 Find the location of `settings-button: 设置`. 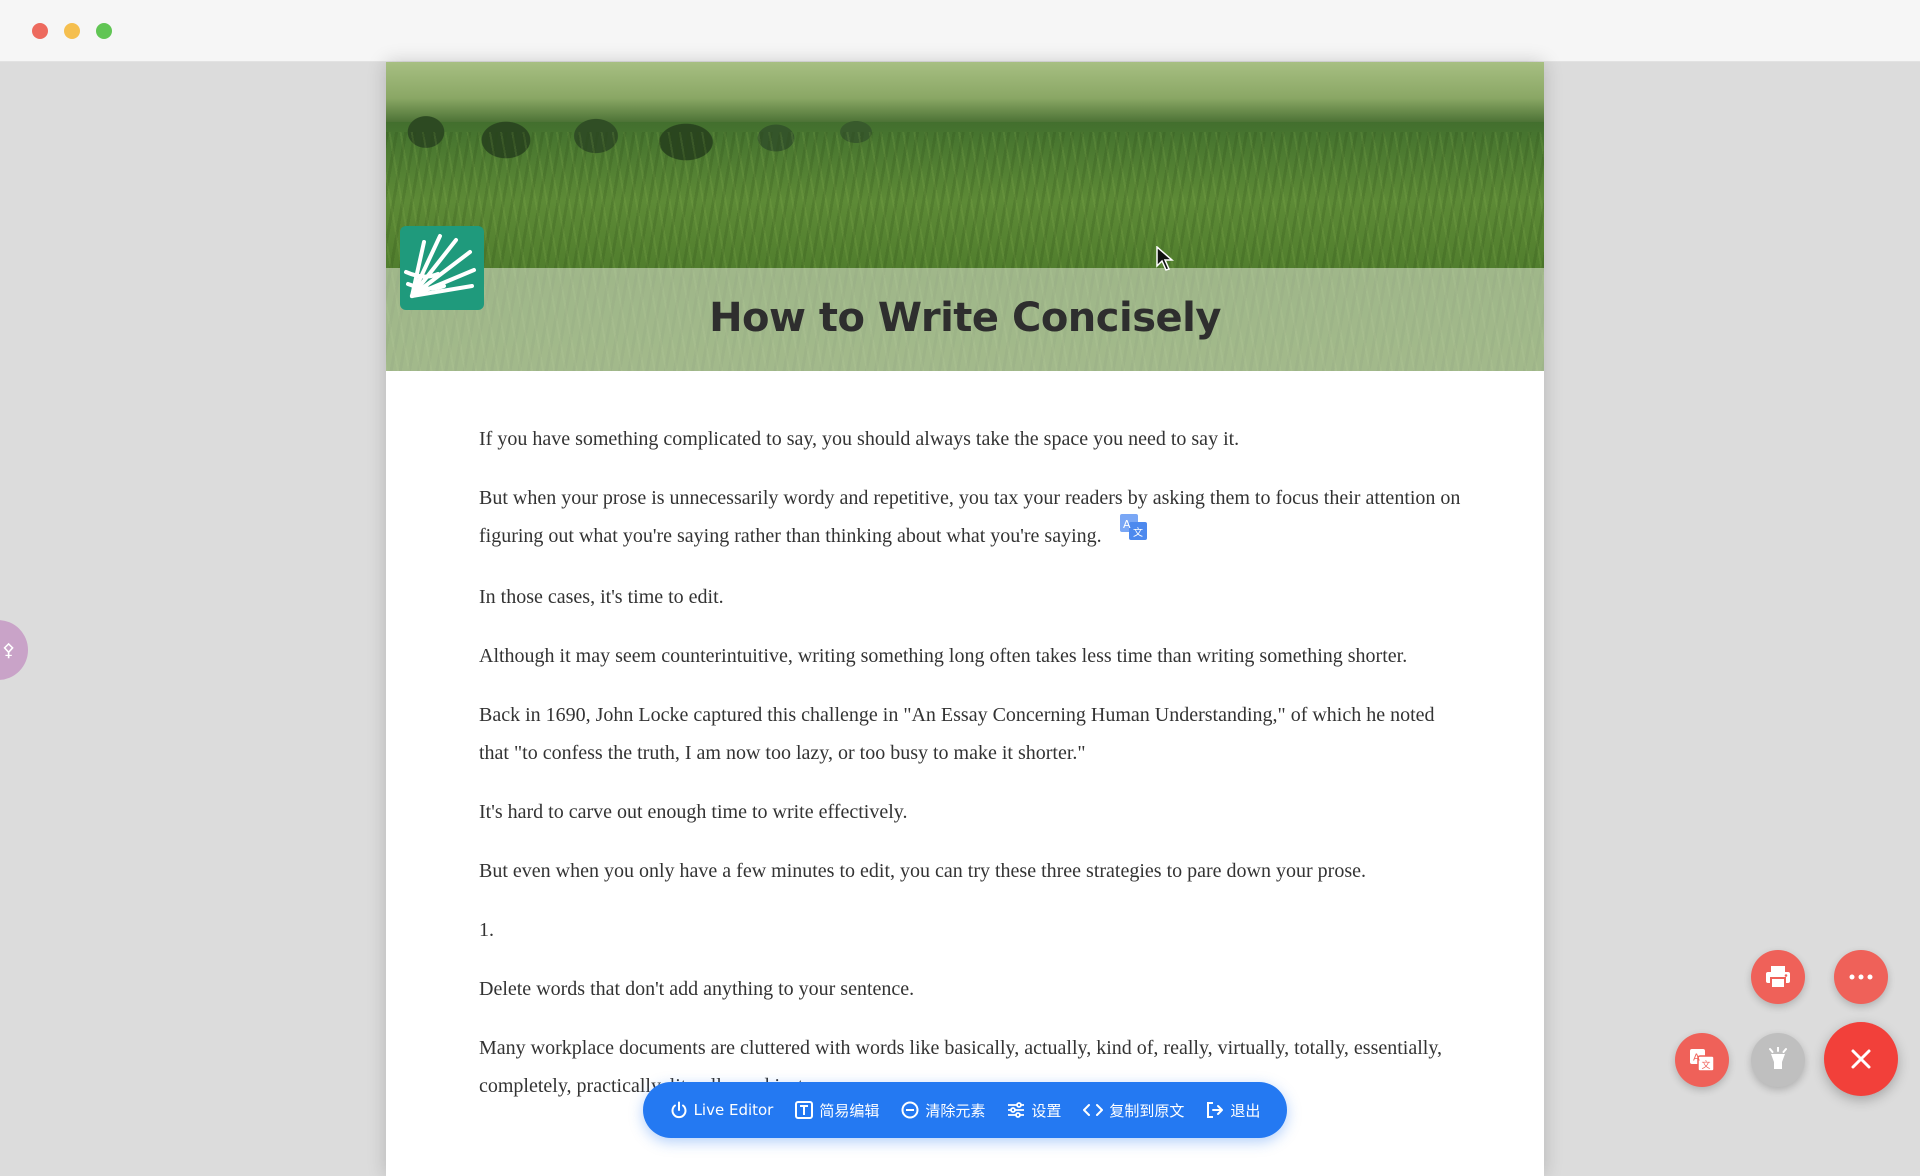

settings-button: 设置 is located at coordinates (1034, 1110).